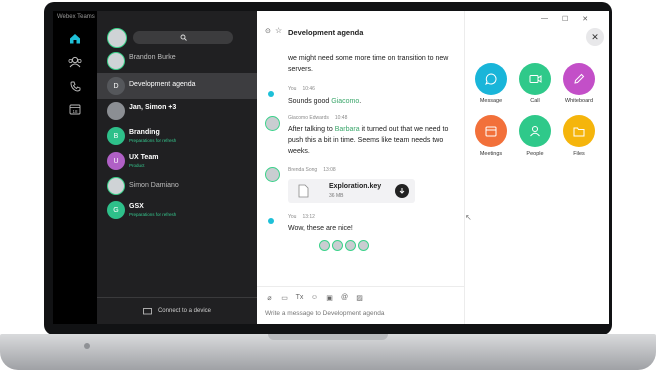 Image resolution: width=656 pixels, height=385 pixels. What do you see at coordinates (355, 186) in the screenshot?
I see `file-name: Exploration.key` at bounding box center [355, 186].